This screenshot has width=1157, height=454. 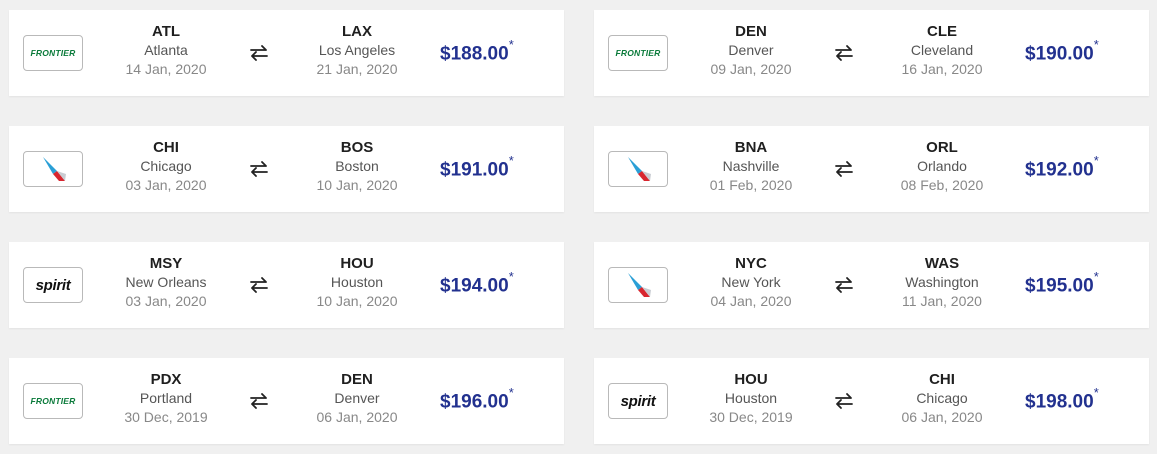 I want to click on origin: DEN Denver 09 Jan, 2020, so click(x=751, y=51).